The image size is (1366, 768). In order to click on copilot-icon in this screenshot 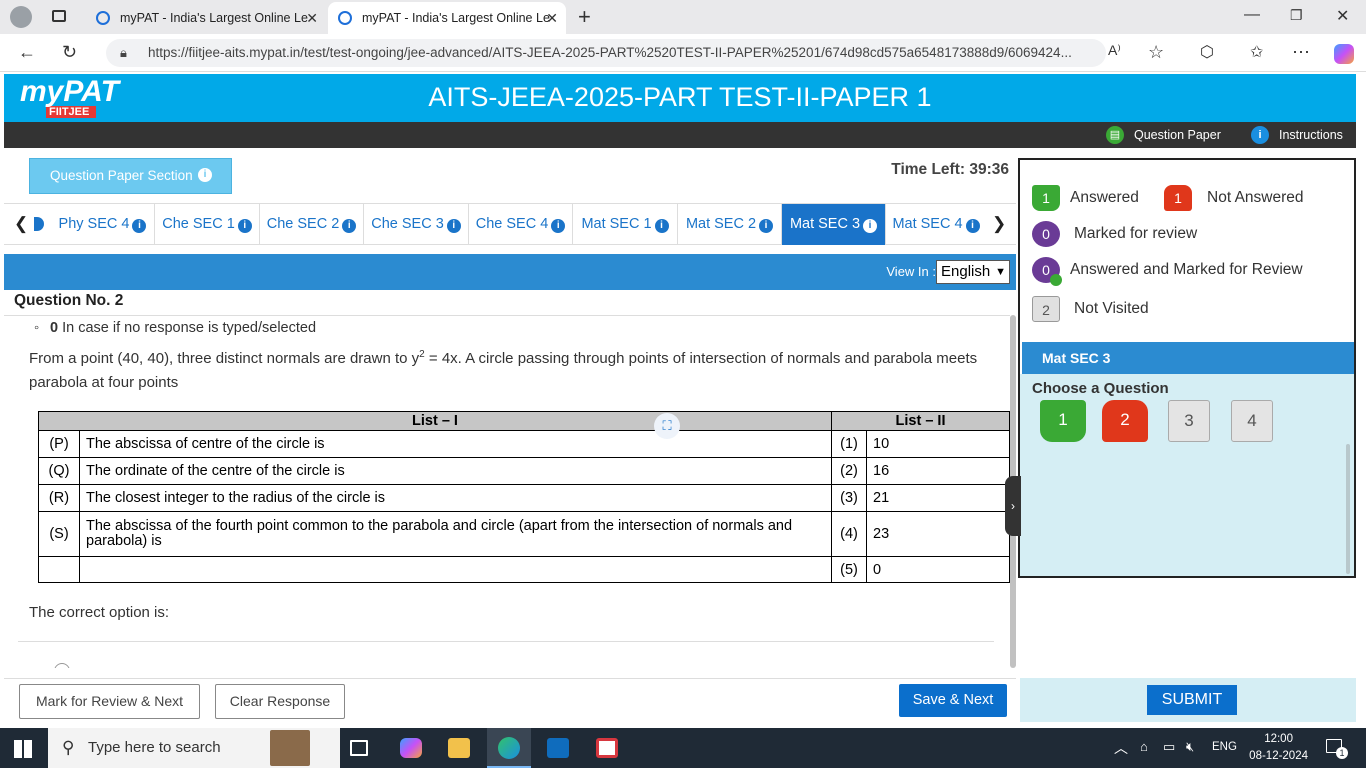, I will do `click(1344, 54)`.